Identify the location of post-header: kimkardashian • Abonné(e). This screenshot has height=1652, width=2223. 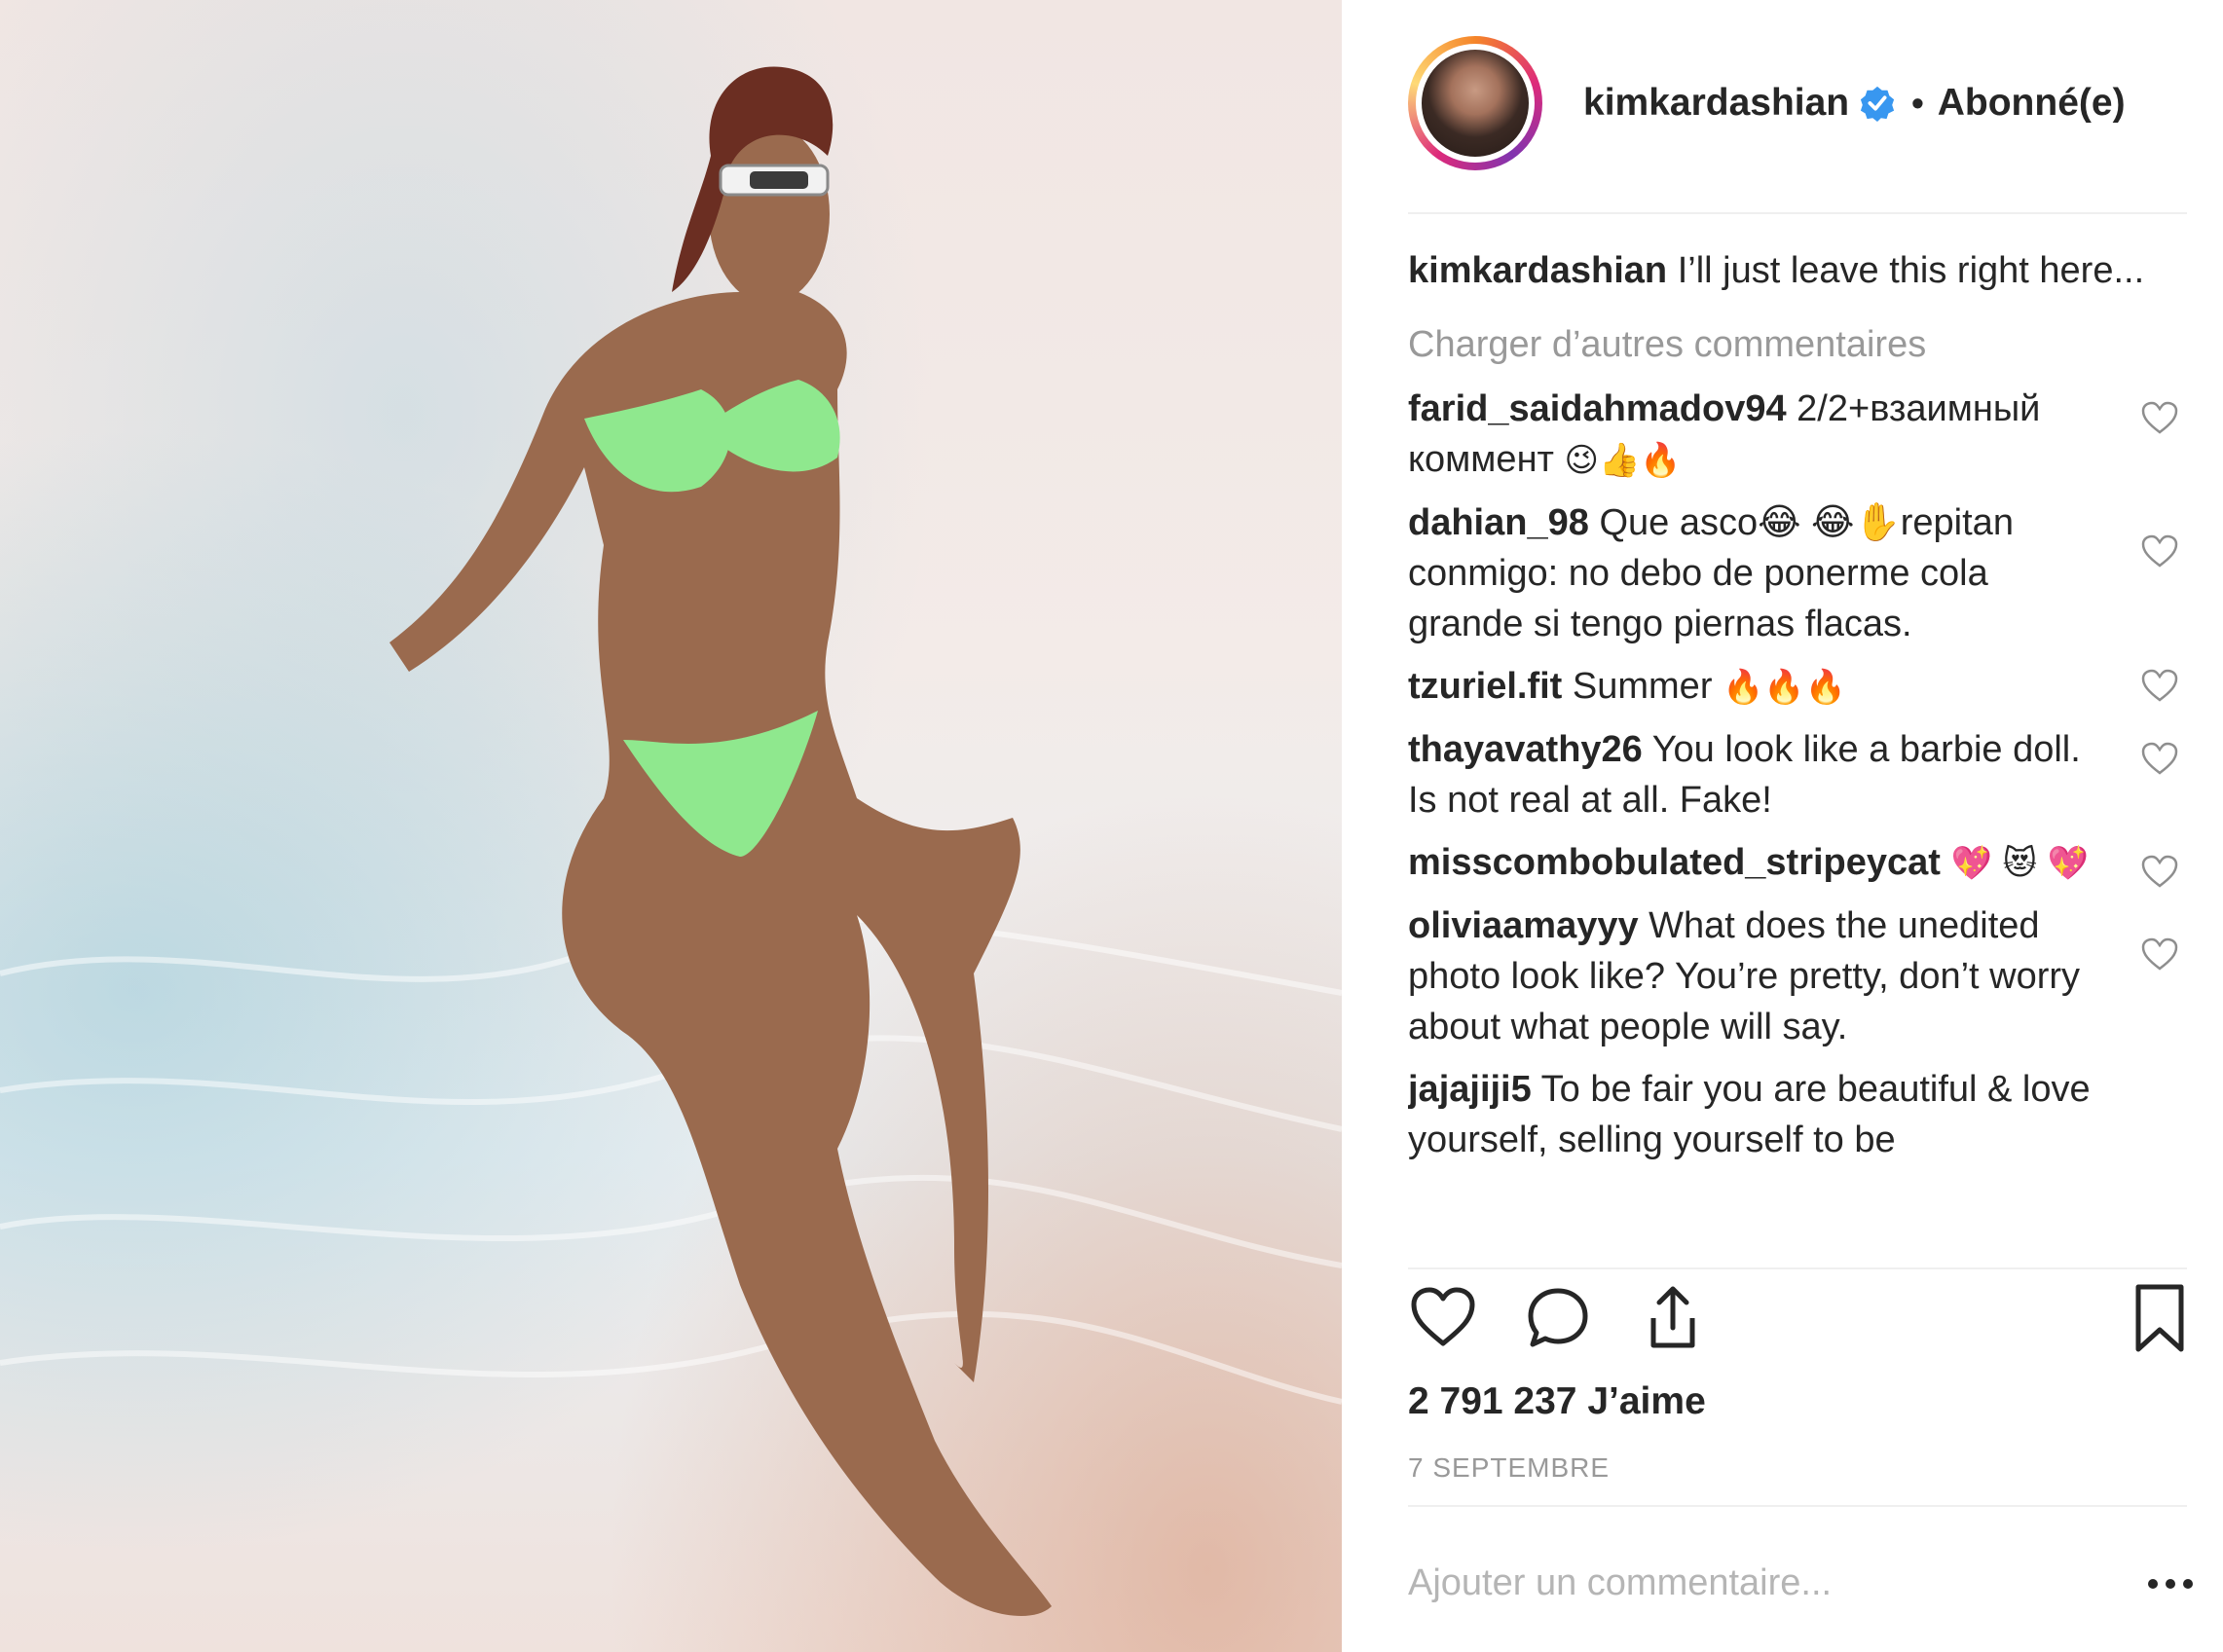
(1797, 103).